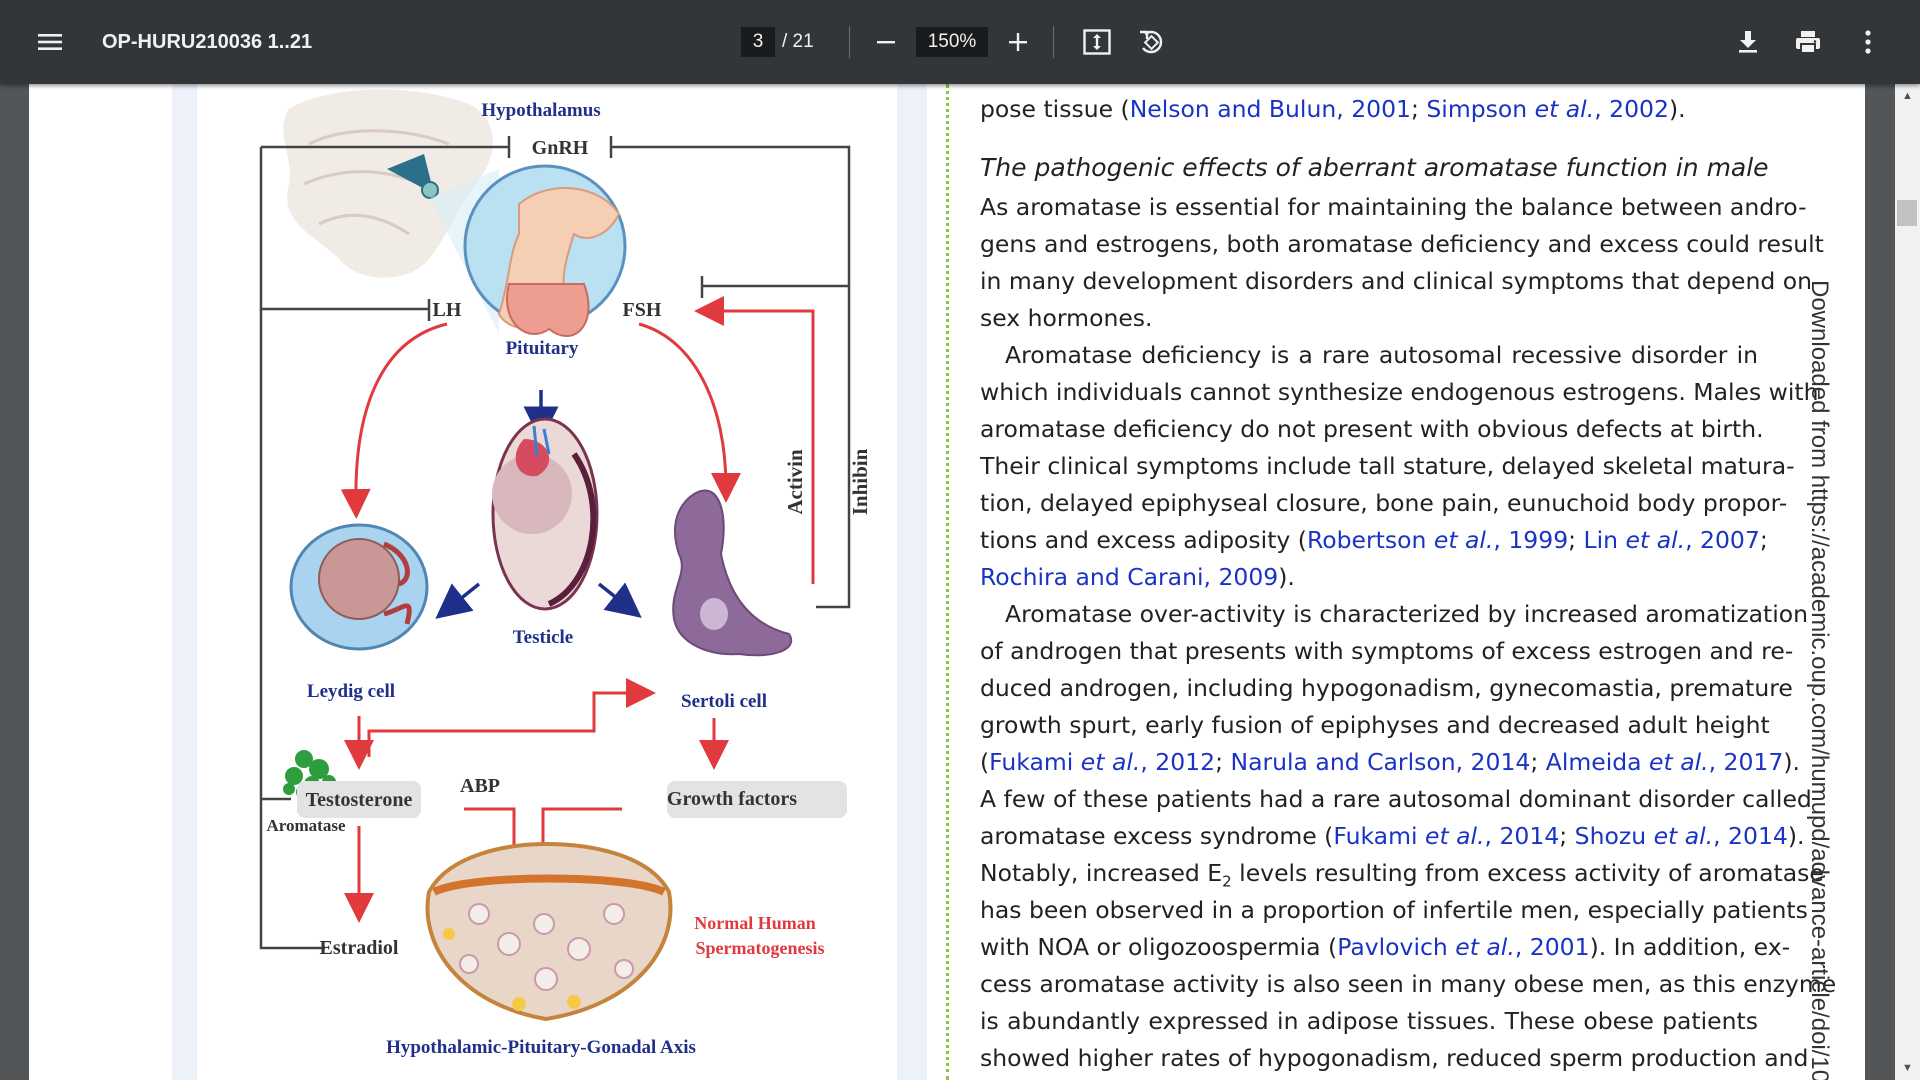 The height and width of the screenshot is (1080, 1920). I want to click on document-title: OP-HURU210036 1..21, so click(207, 41).